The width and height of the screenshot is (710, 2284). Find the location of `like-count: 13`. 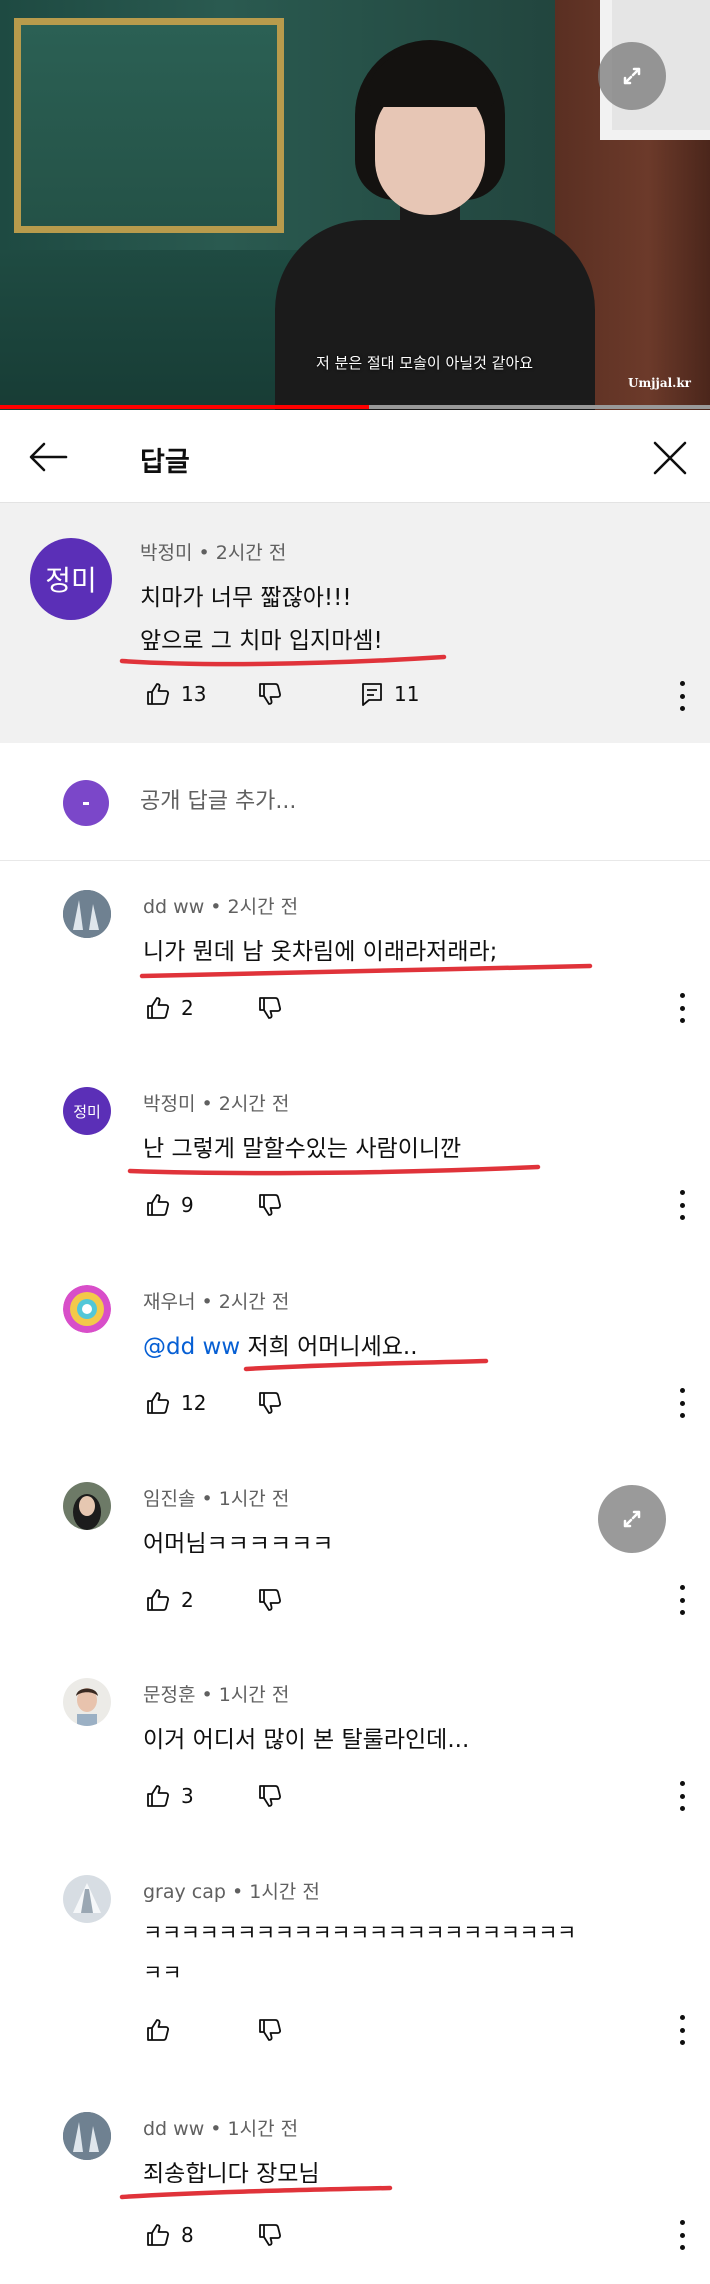

like-count: 13 is located at coordinates (194, 694).